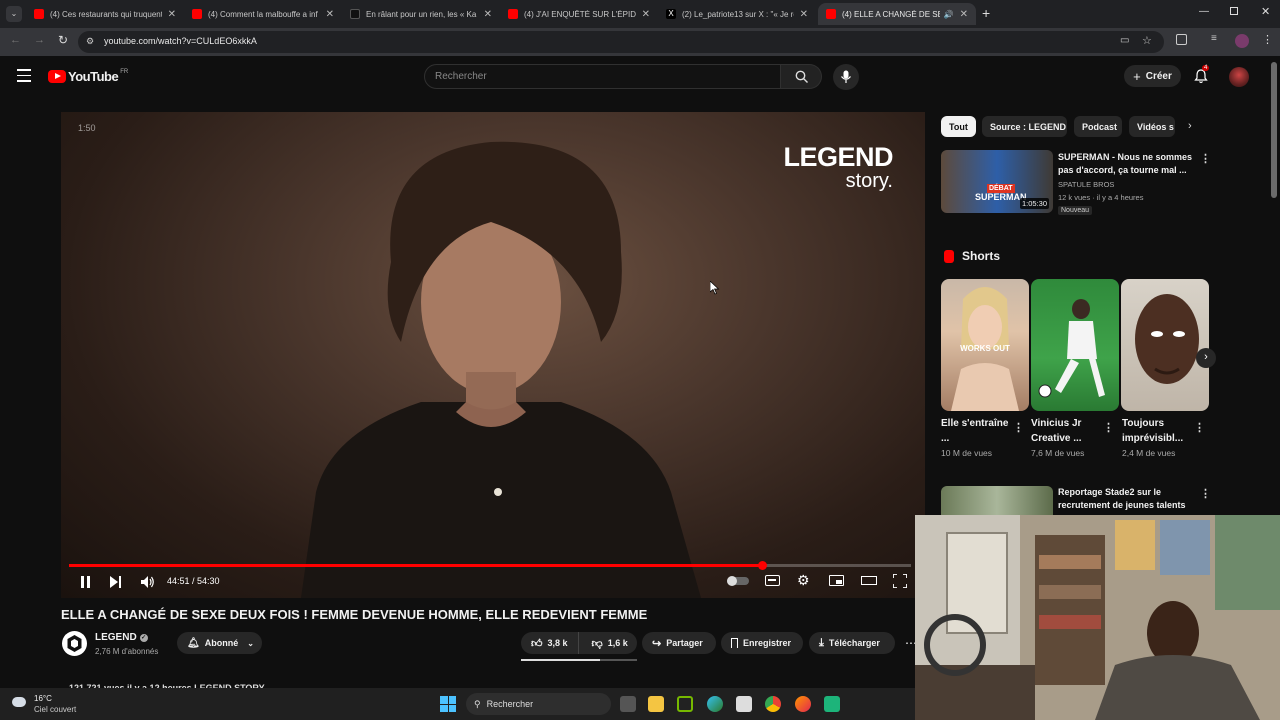 The height and width of the screenshot is (720, 1280). I want to click on windows-start-icon, so click(448, 704).